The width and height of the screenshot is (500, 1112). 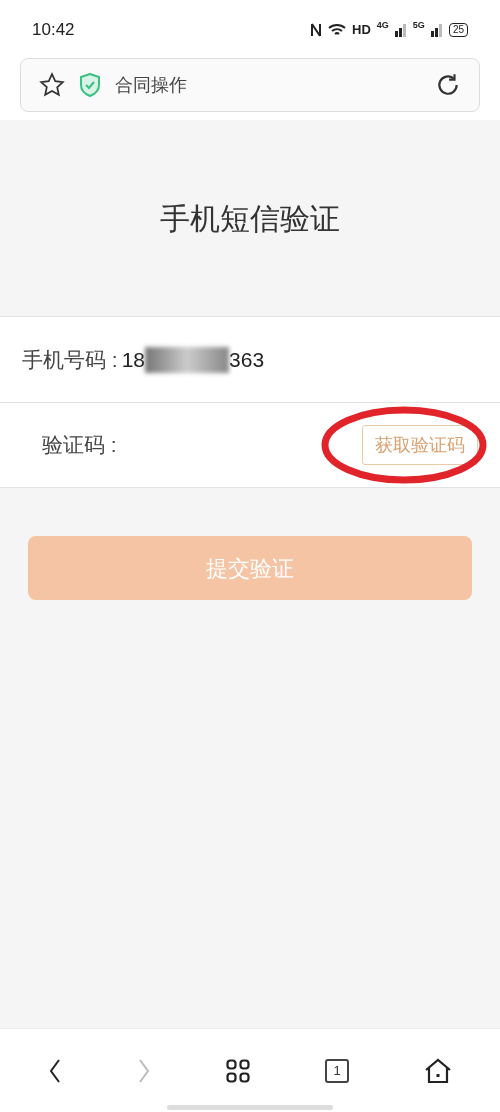 What do you see at coordinates (237, 1070) in the screenshot?
I see `grid-icon` at bounding box center [237, 1070].